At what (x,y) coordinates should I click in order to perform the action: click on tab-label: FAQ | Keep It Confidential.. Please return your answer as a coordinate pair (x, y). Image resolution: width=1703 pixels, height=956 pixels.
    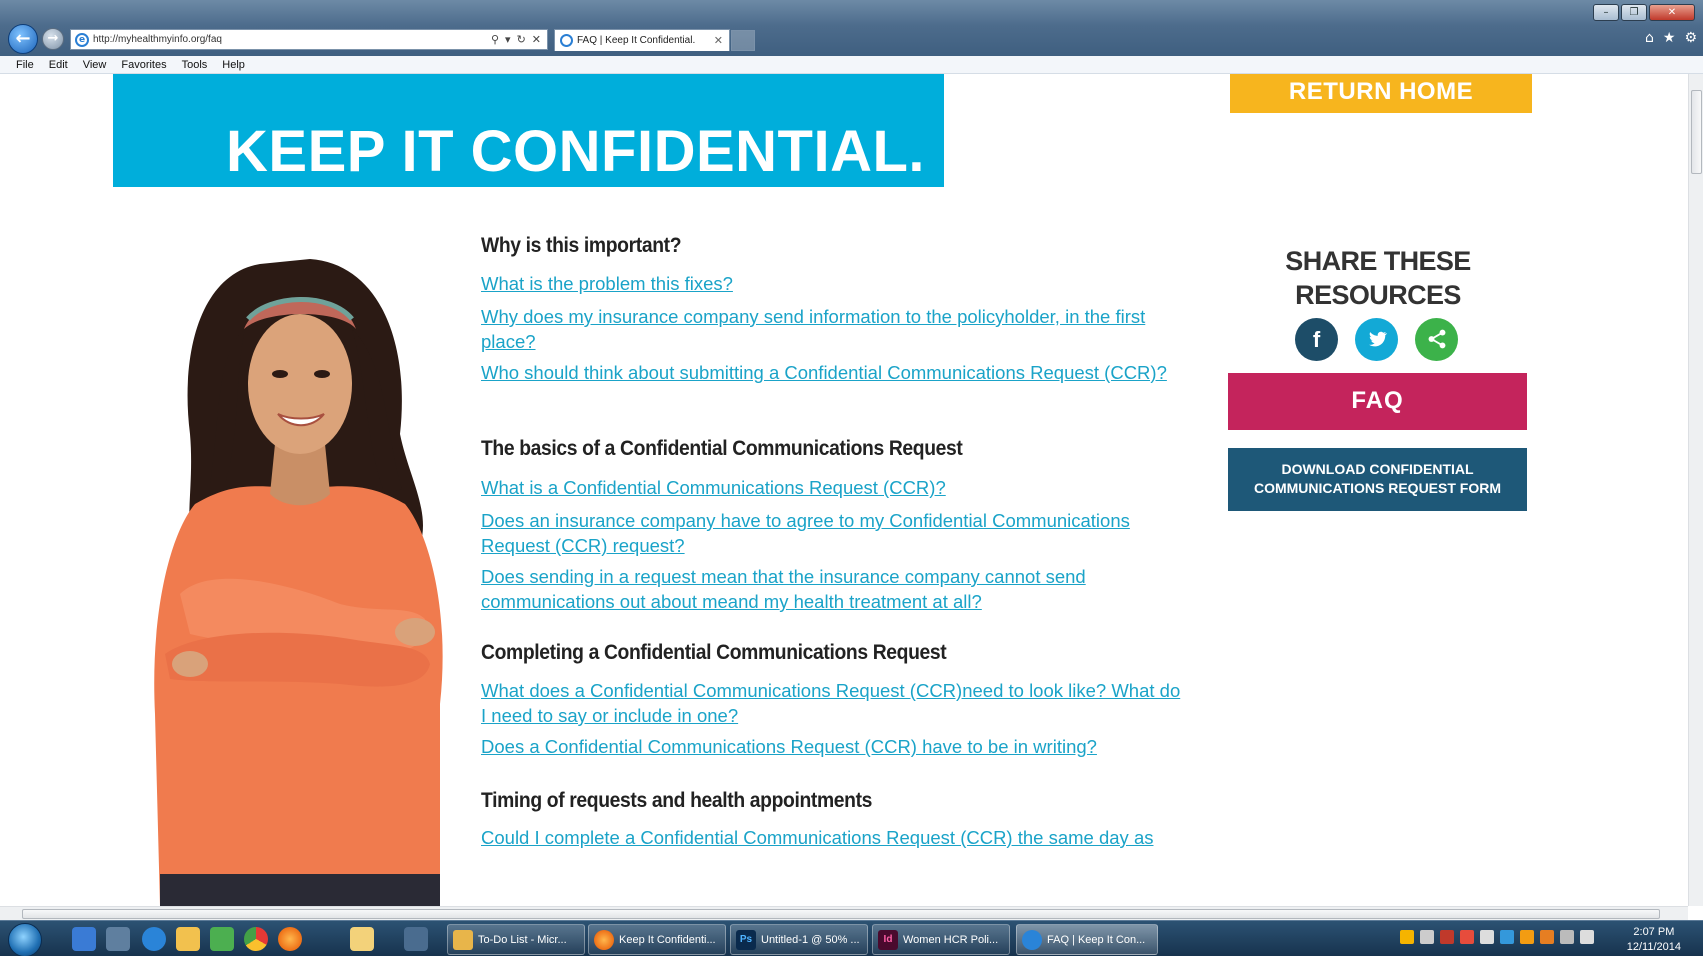
    Looking at the image, I should click on (636, 40).